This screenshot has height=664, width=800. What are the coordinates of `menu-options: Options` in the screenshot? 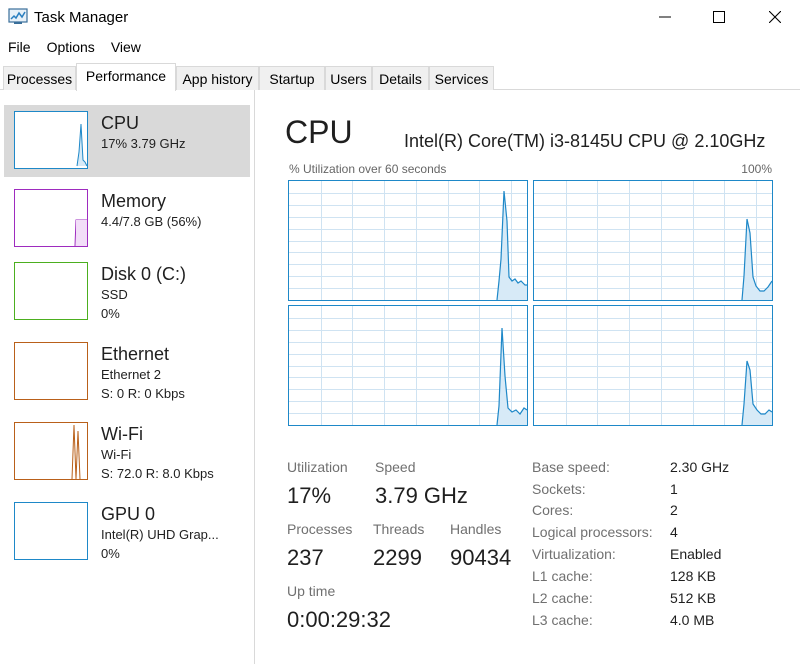 It's located at (71, 48).